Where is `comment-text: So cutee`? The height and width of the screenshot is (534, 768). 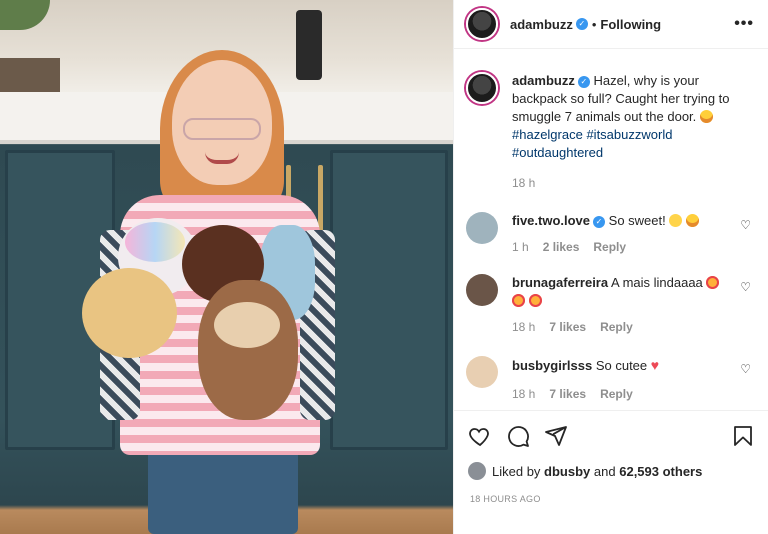
comment-text: So cutee is located at coordinates (621, 365).